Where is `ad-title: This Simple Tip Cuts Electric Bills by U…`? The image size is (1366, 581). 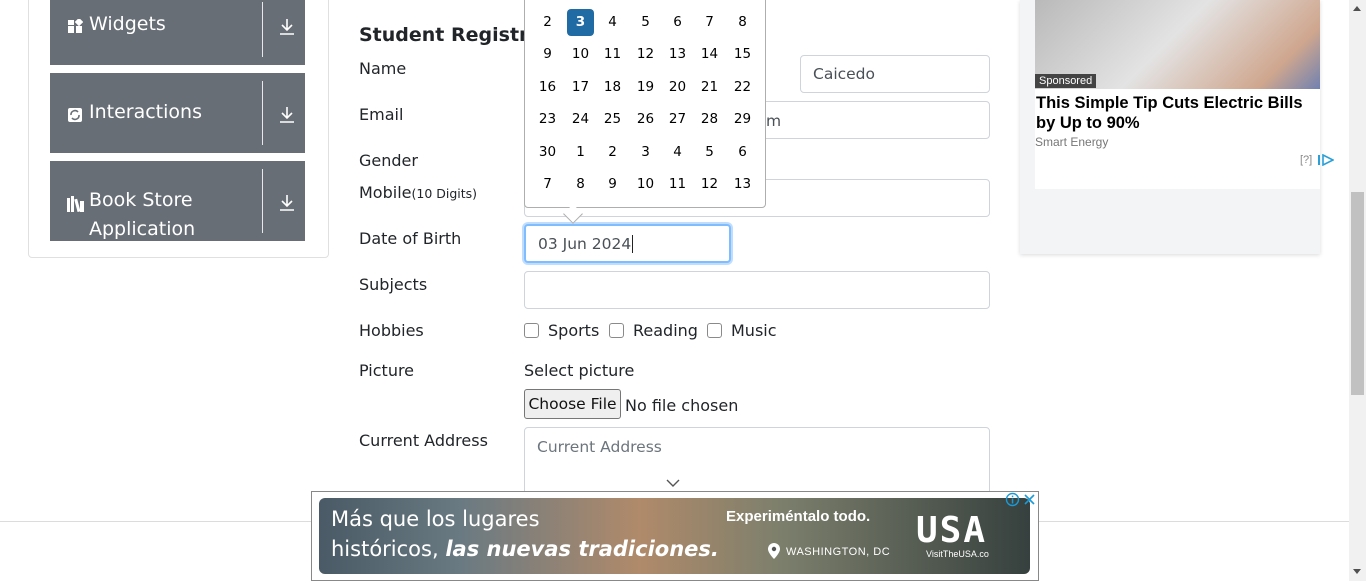 ad-title: This Simple Tip Cuts Electric Bills by U… is located at coordinates (1181, 113).